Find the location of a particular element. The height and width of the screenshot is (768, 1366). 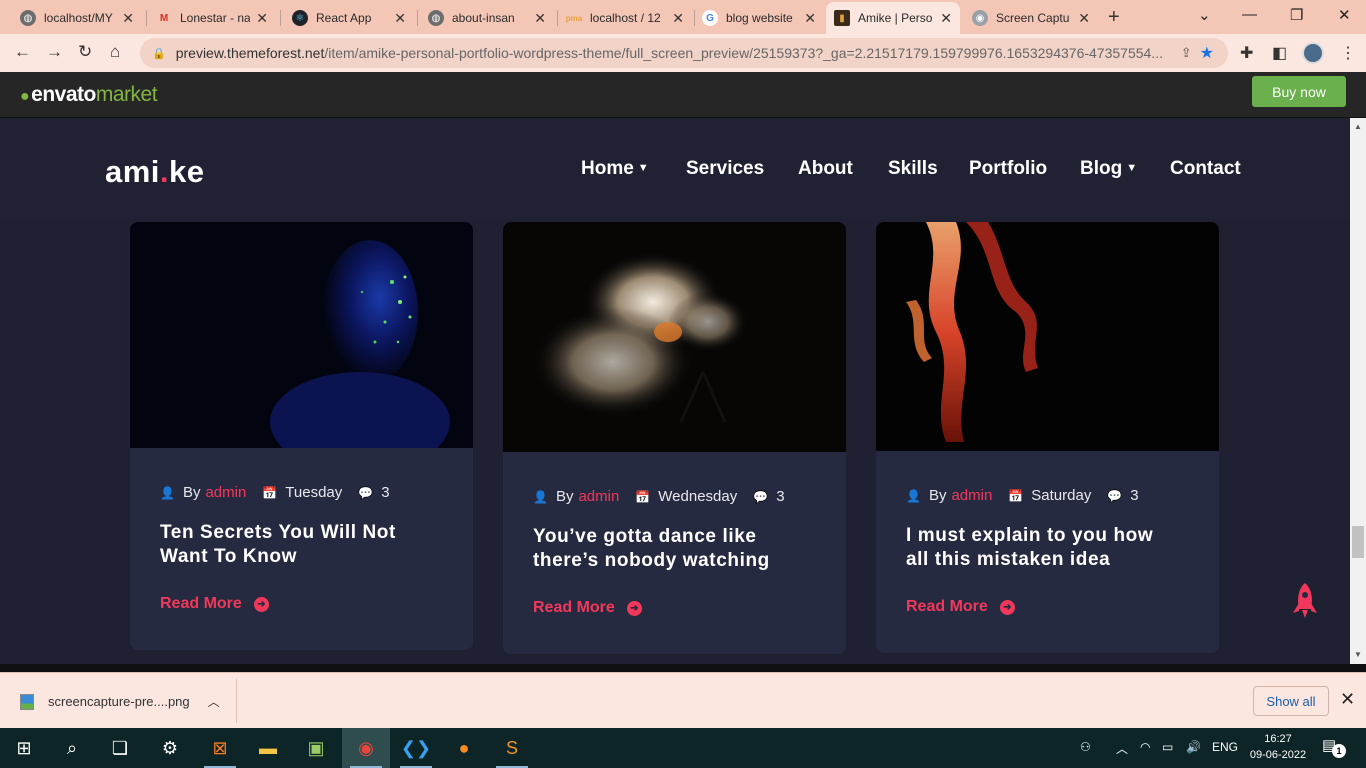

scroll-up-icon: ▲ is located at coordinates (1358, 126).